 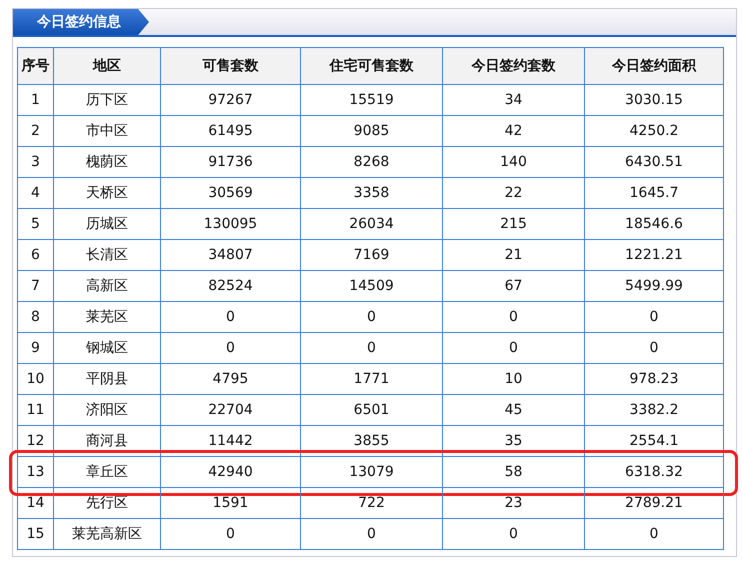 What do you see at coordinates (36, 441) in the screenshot?
I see `table-cell: 12` at bounding box center [36, 441].